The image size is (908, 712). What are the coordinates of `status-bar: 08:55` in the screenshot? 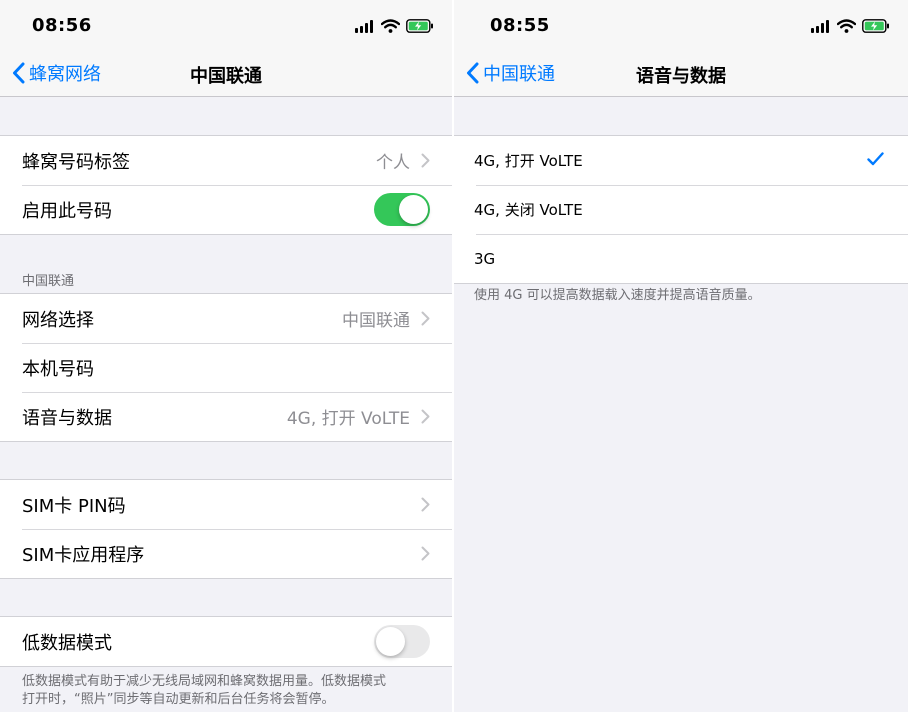 It's located at (681, 25).